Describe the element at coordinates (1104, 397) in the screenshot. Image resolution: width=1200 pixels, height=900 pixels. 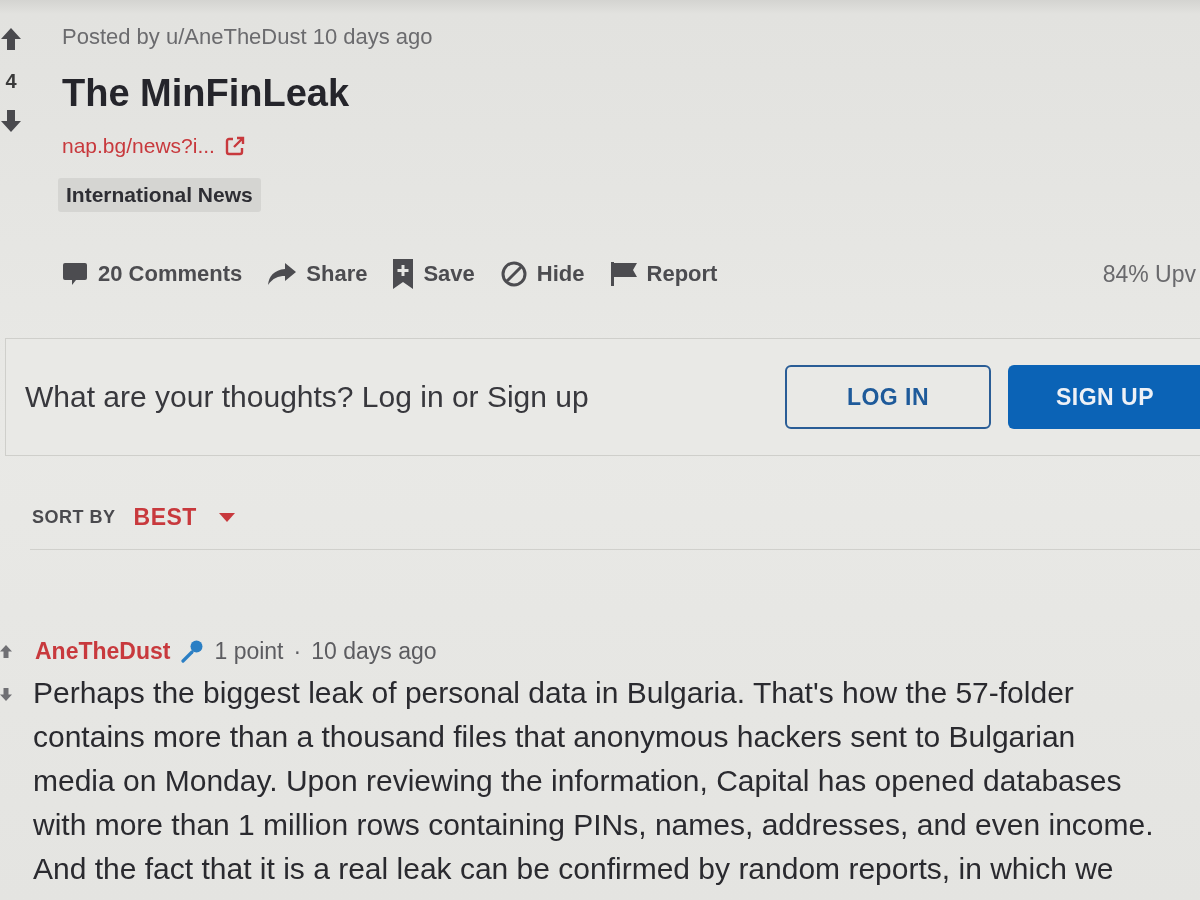
I see `signup-button: SIGN UP` at that location.